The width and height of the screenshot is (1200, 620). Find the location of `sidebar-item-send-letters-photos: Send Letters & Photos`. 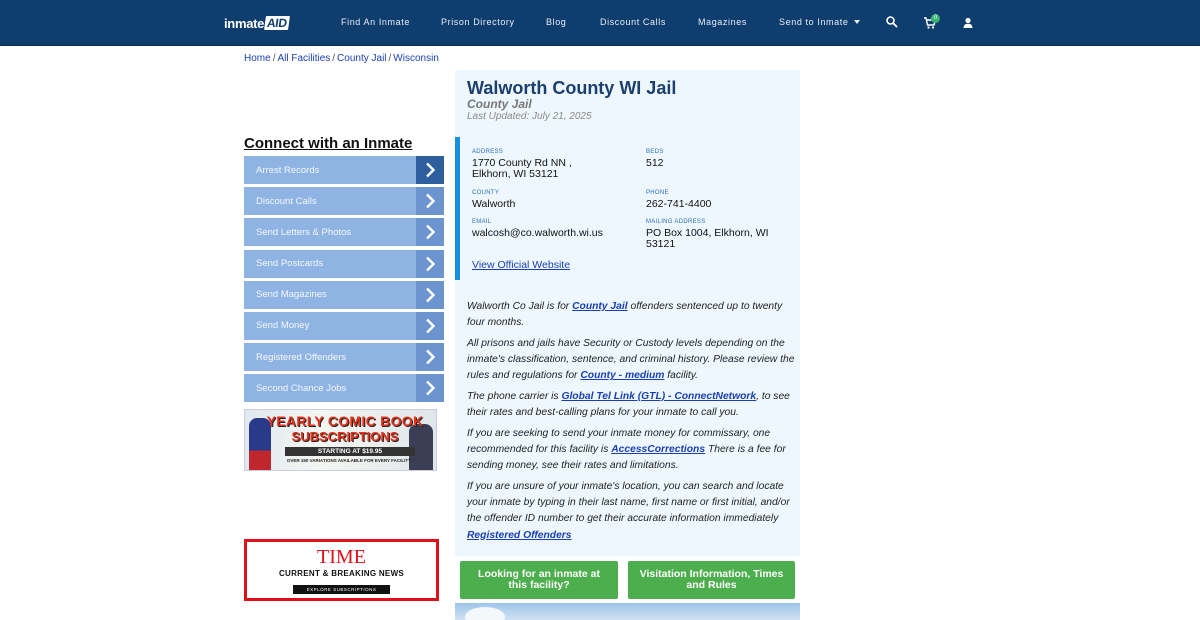

sidebar-item-send-letters-photos: Send Letters & Photos is located at coordinates (344, 232).